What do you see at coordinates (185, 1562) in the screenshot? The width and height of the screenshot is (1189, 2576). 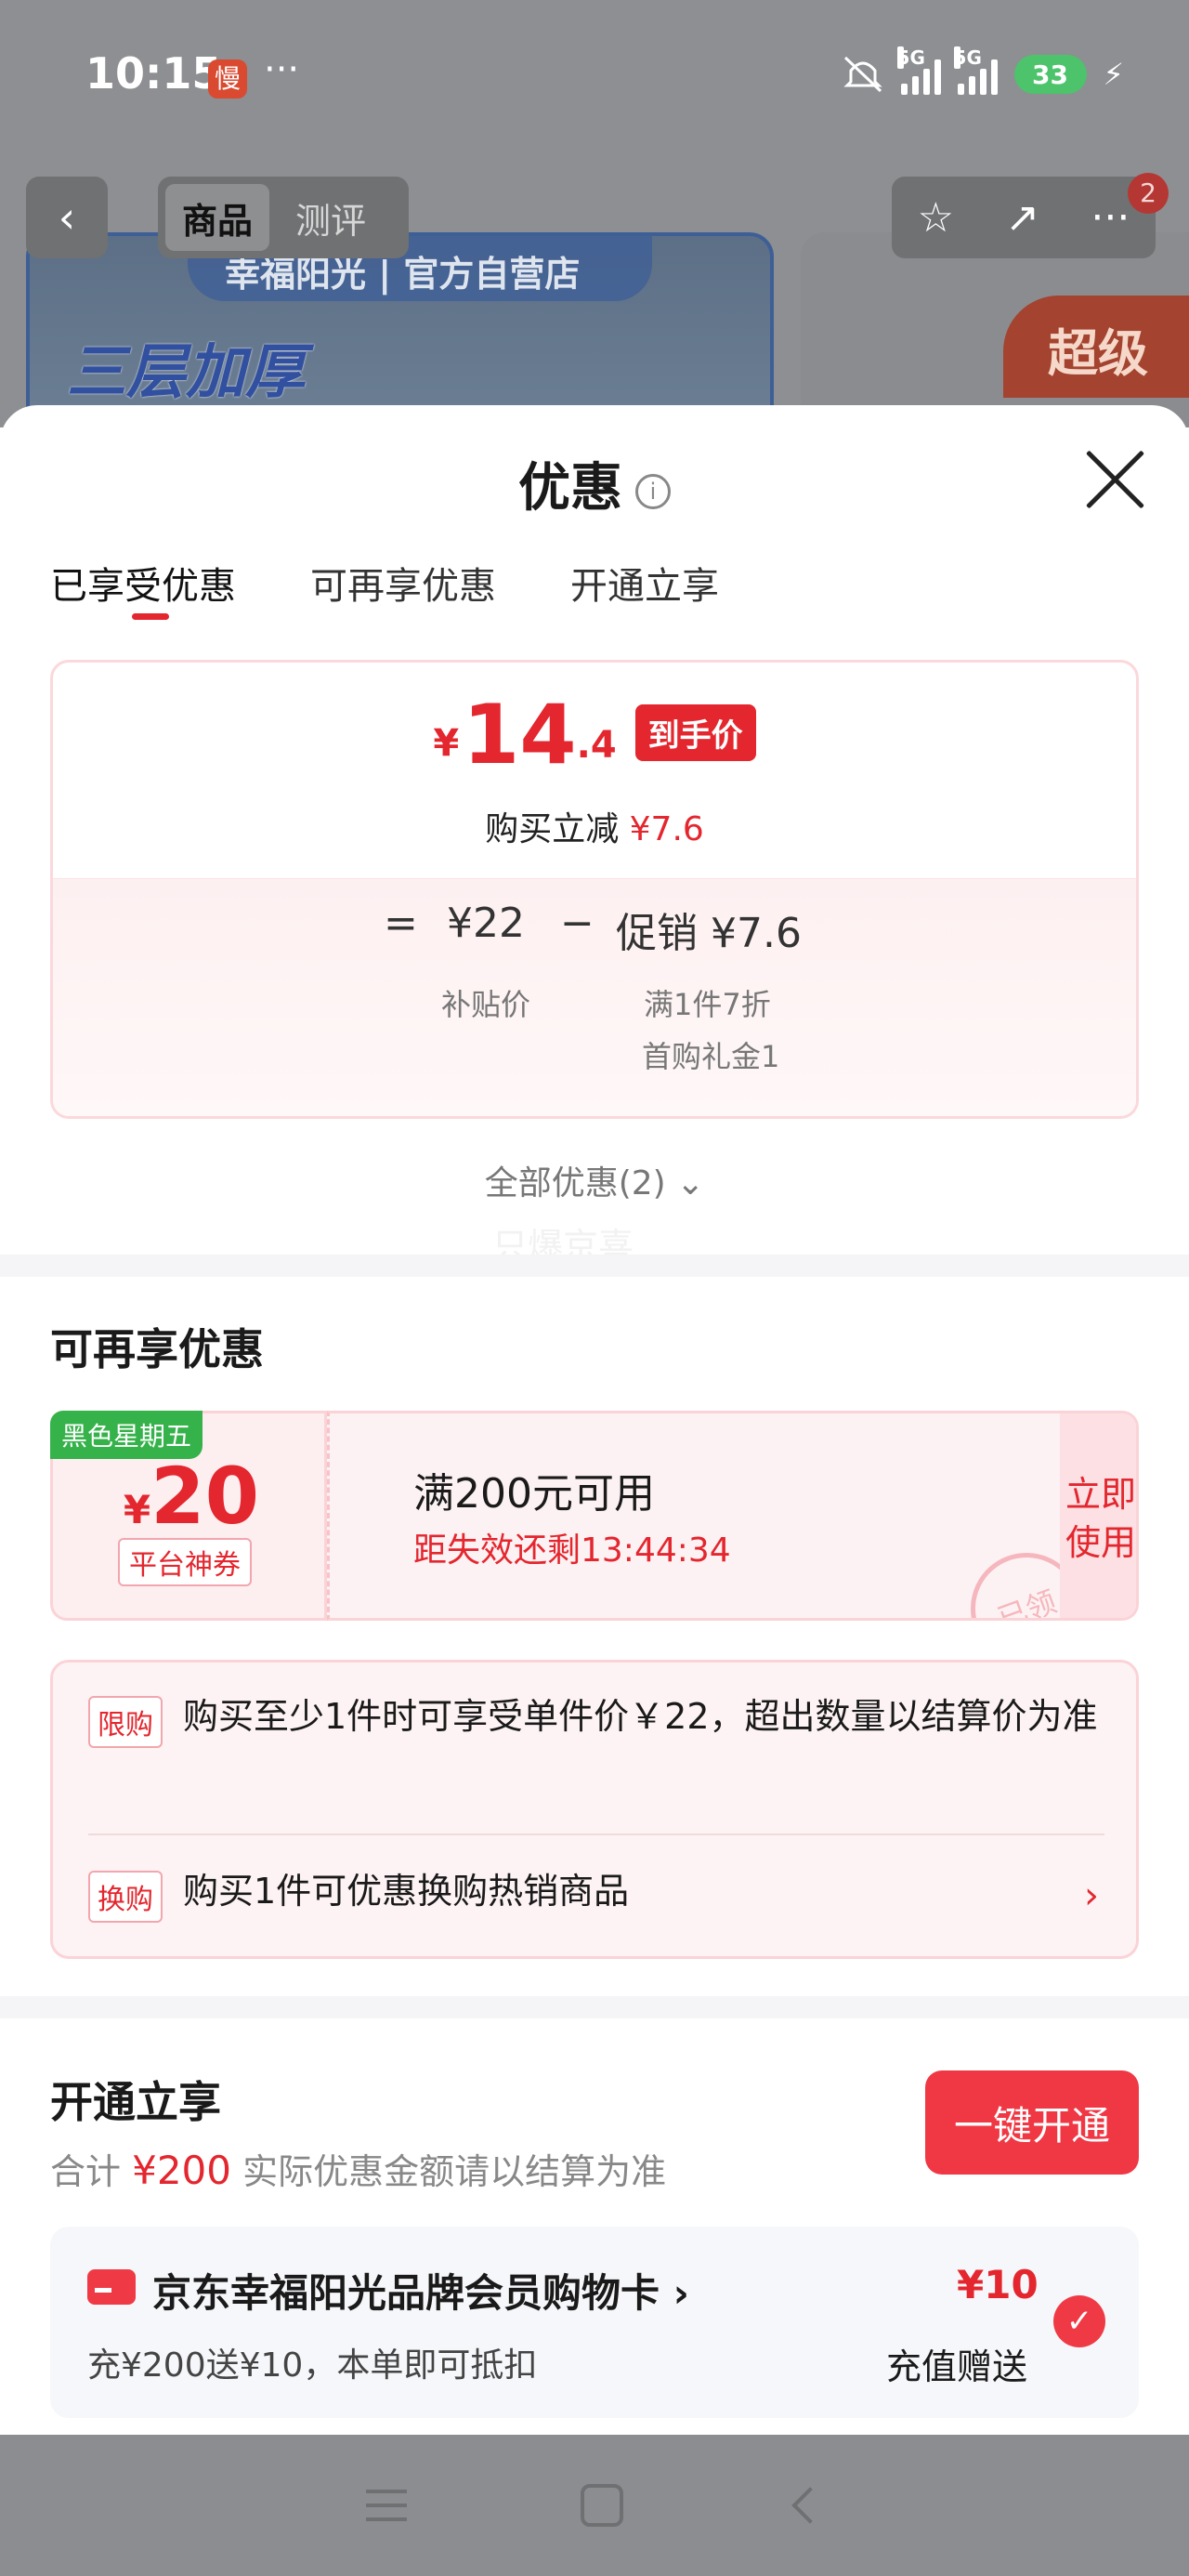 I see `coupon-type: 平台神券` at bounding box center [185, 1562].